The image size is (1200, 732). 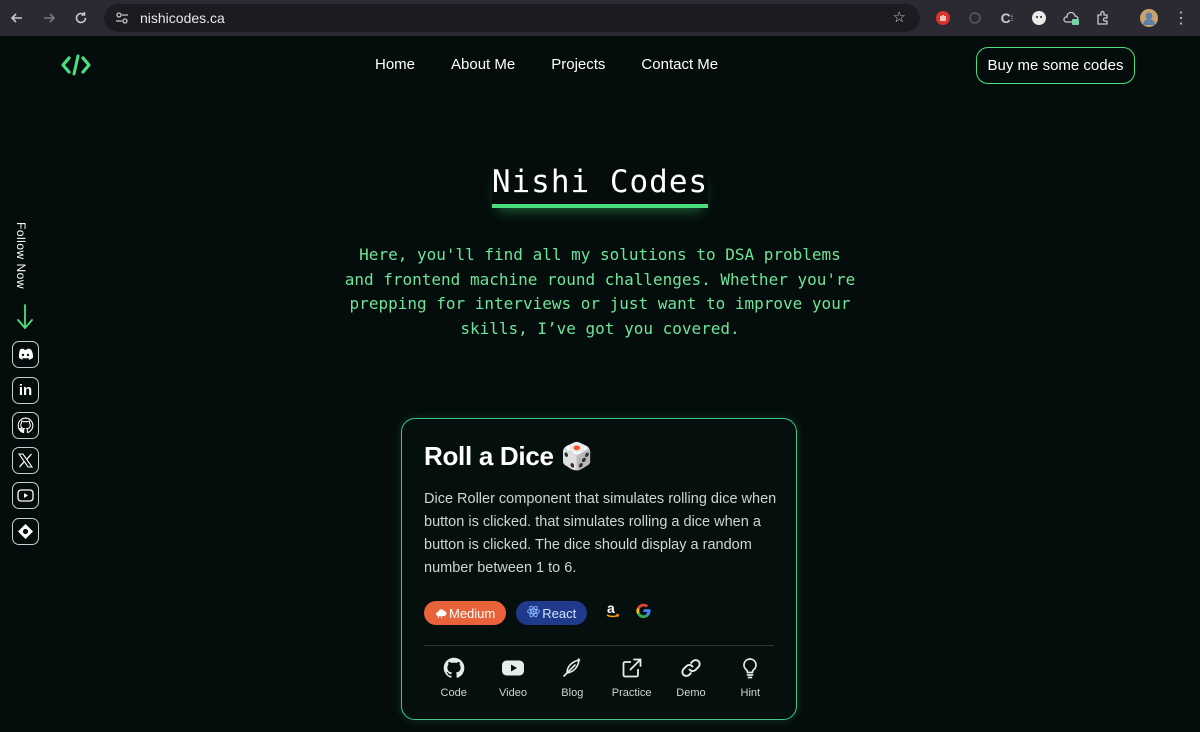 I want to click on nav-home: Home, so click(x=395, y=64).